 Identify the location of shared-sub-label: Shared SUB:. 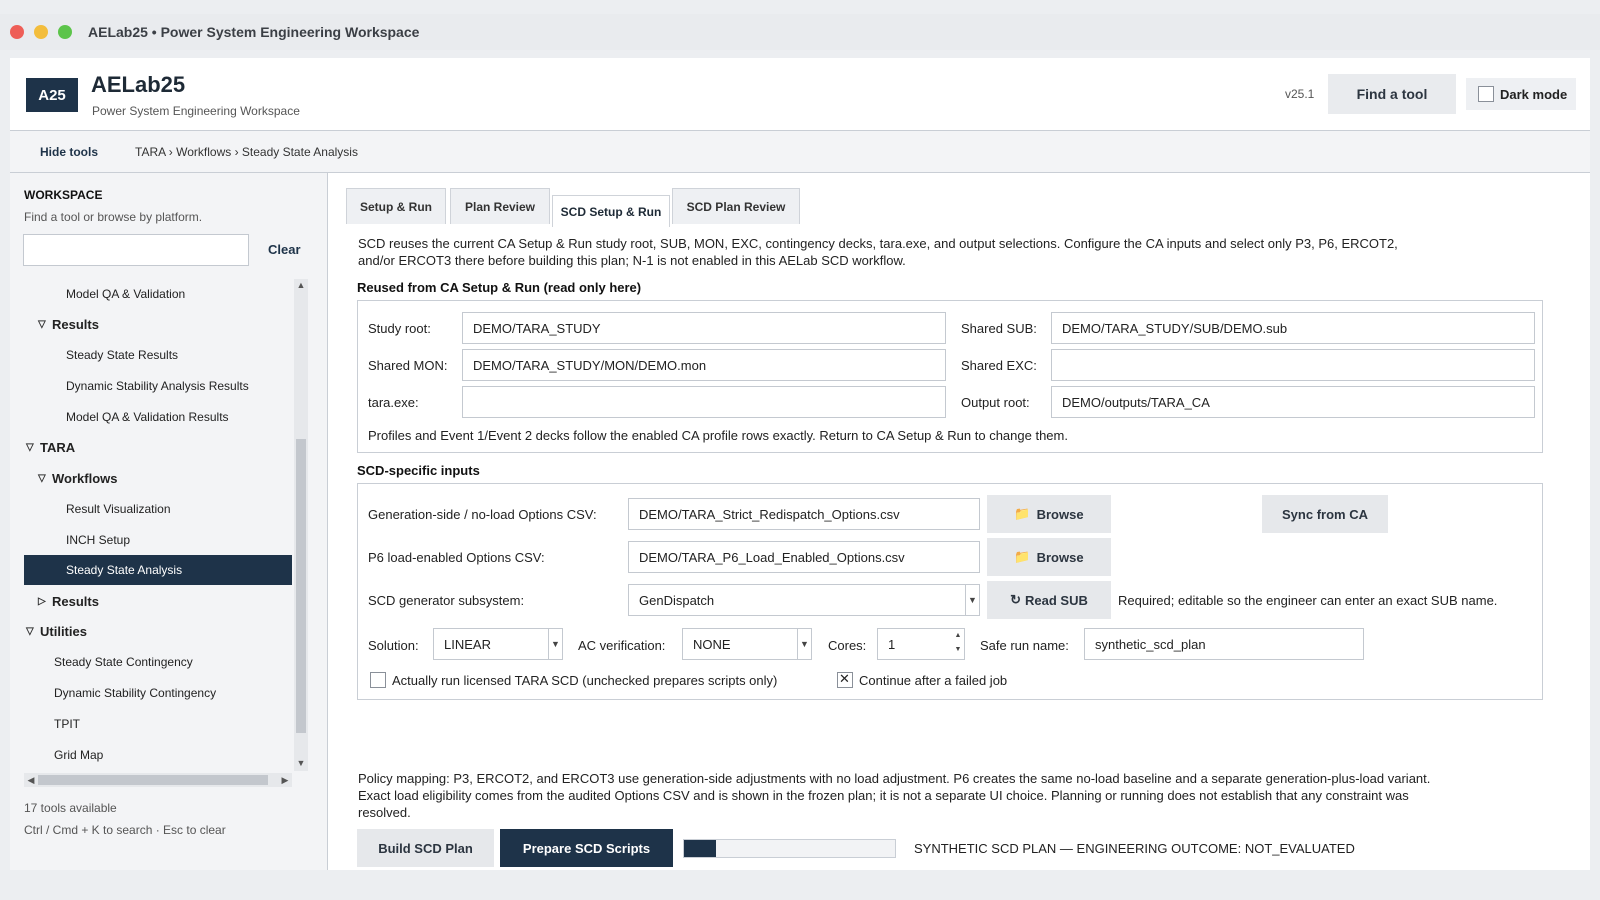
(999, 328).